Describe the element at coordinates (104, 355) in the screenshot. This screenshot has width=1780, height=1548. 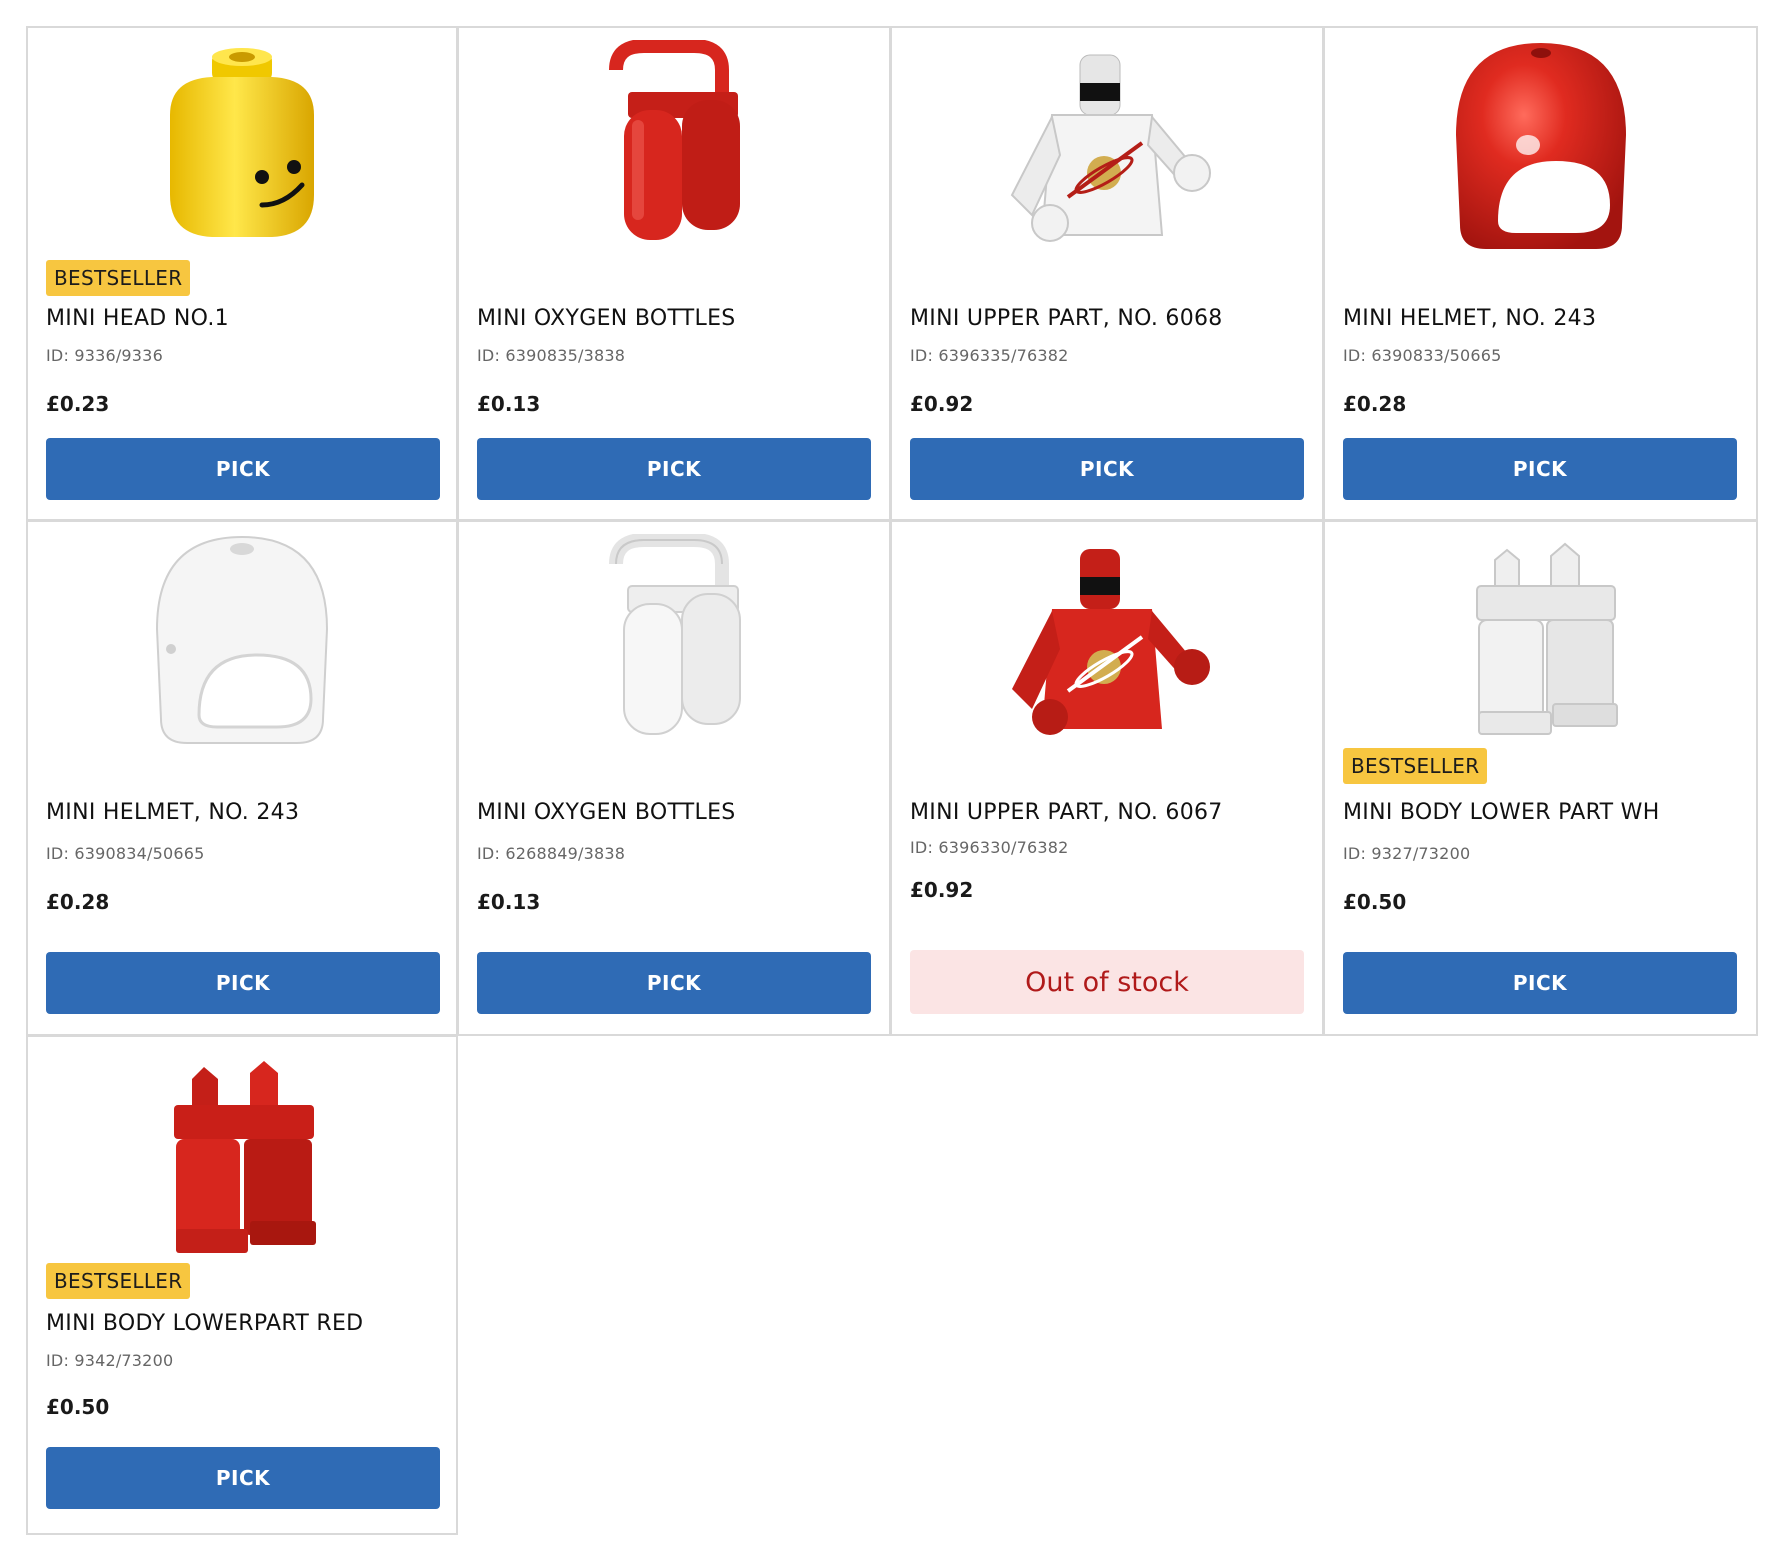
I see `product-id: ID: 9336/9336` at that location.